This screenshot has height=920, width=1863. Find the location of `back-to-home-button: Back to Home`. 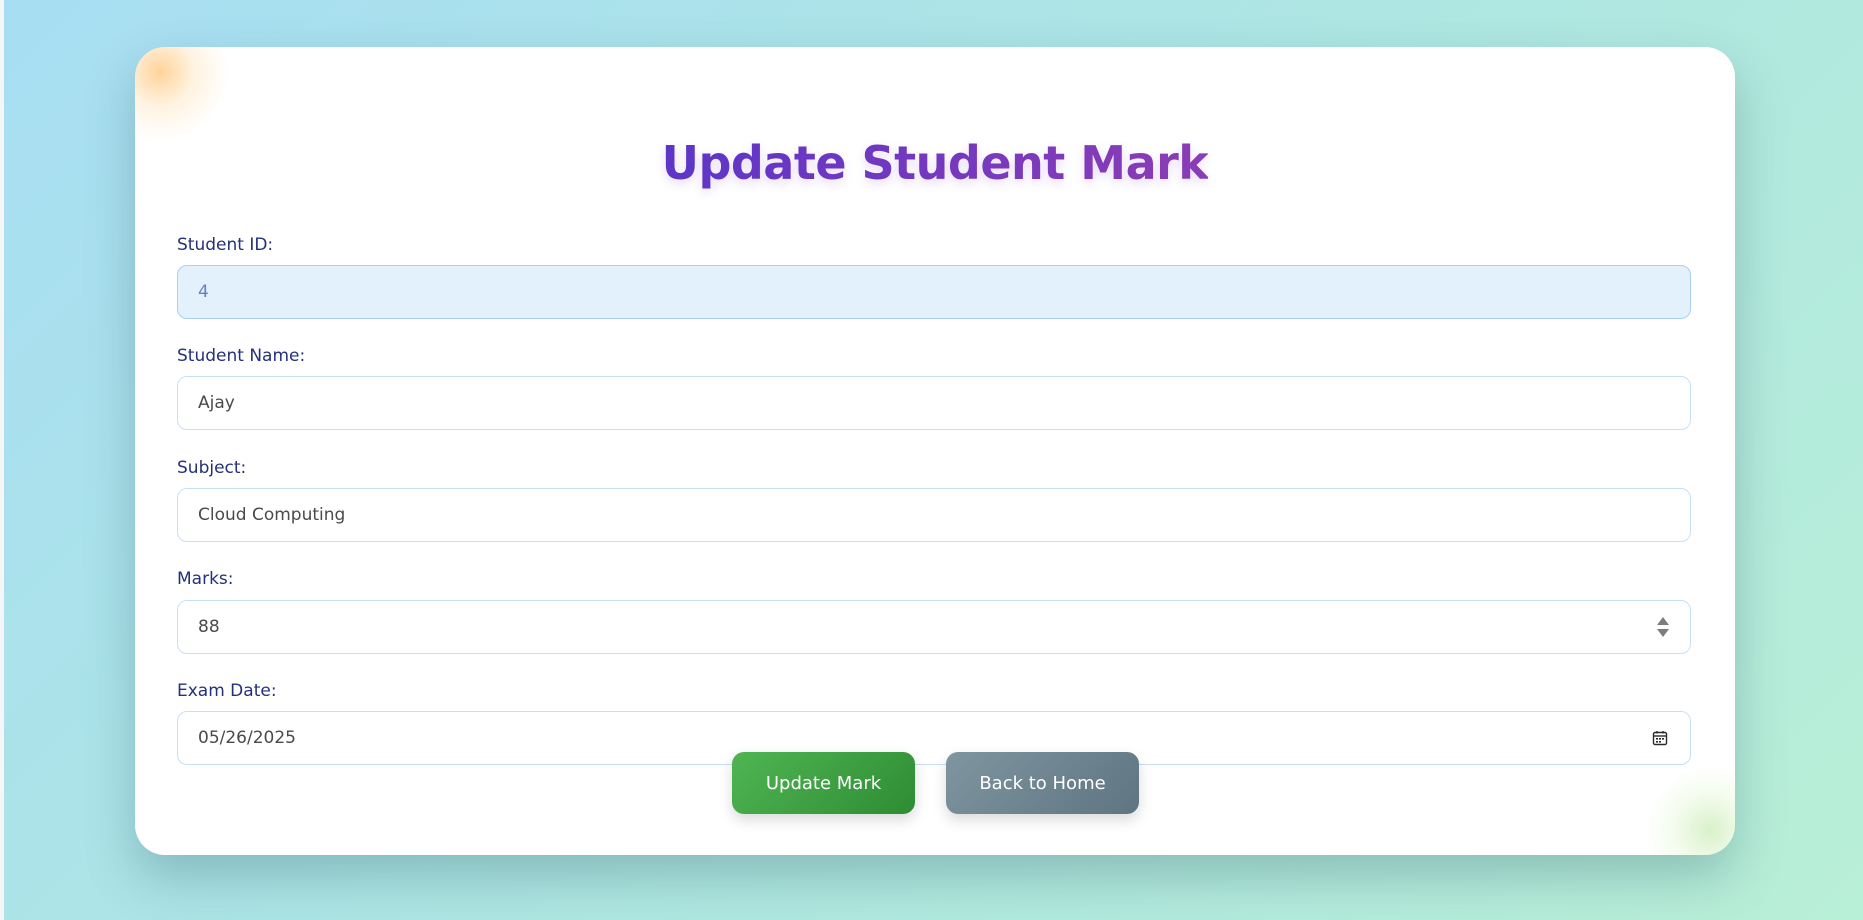

back-to-home-button: Back to Home is located at coordinates (1042, 783).